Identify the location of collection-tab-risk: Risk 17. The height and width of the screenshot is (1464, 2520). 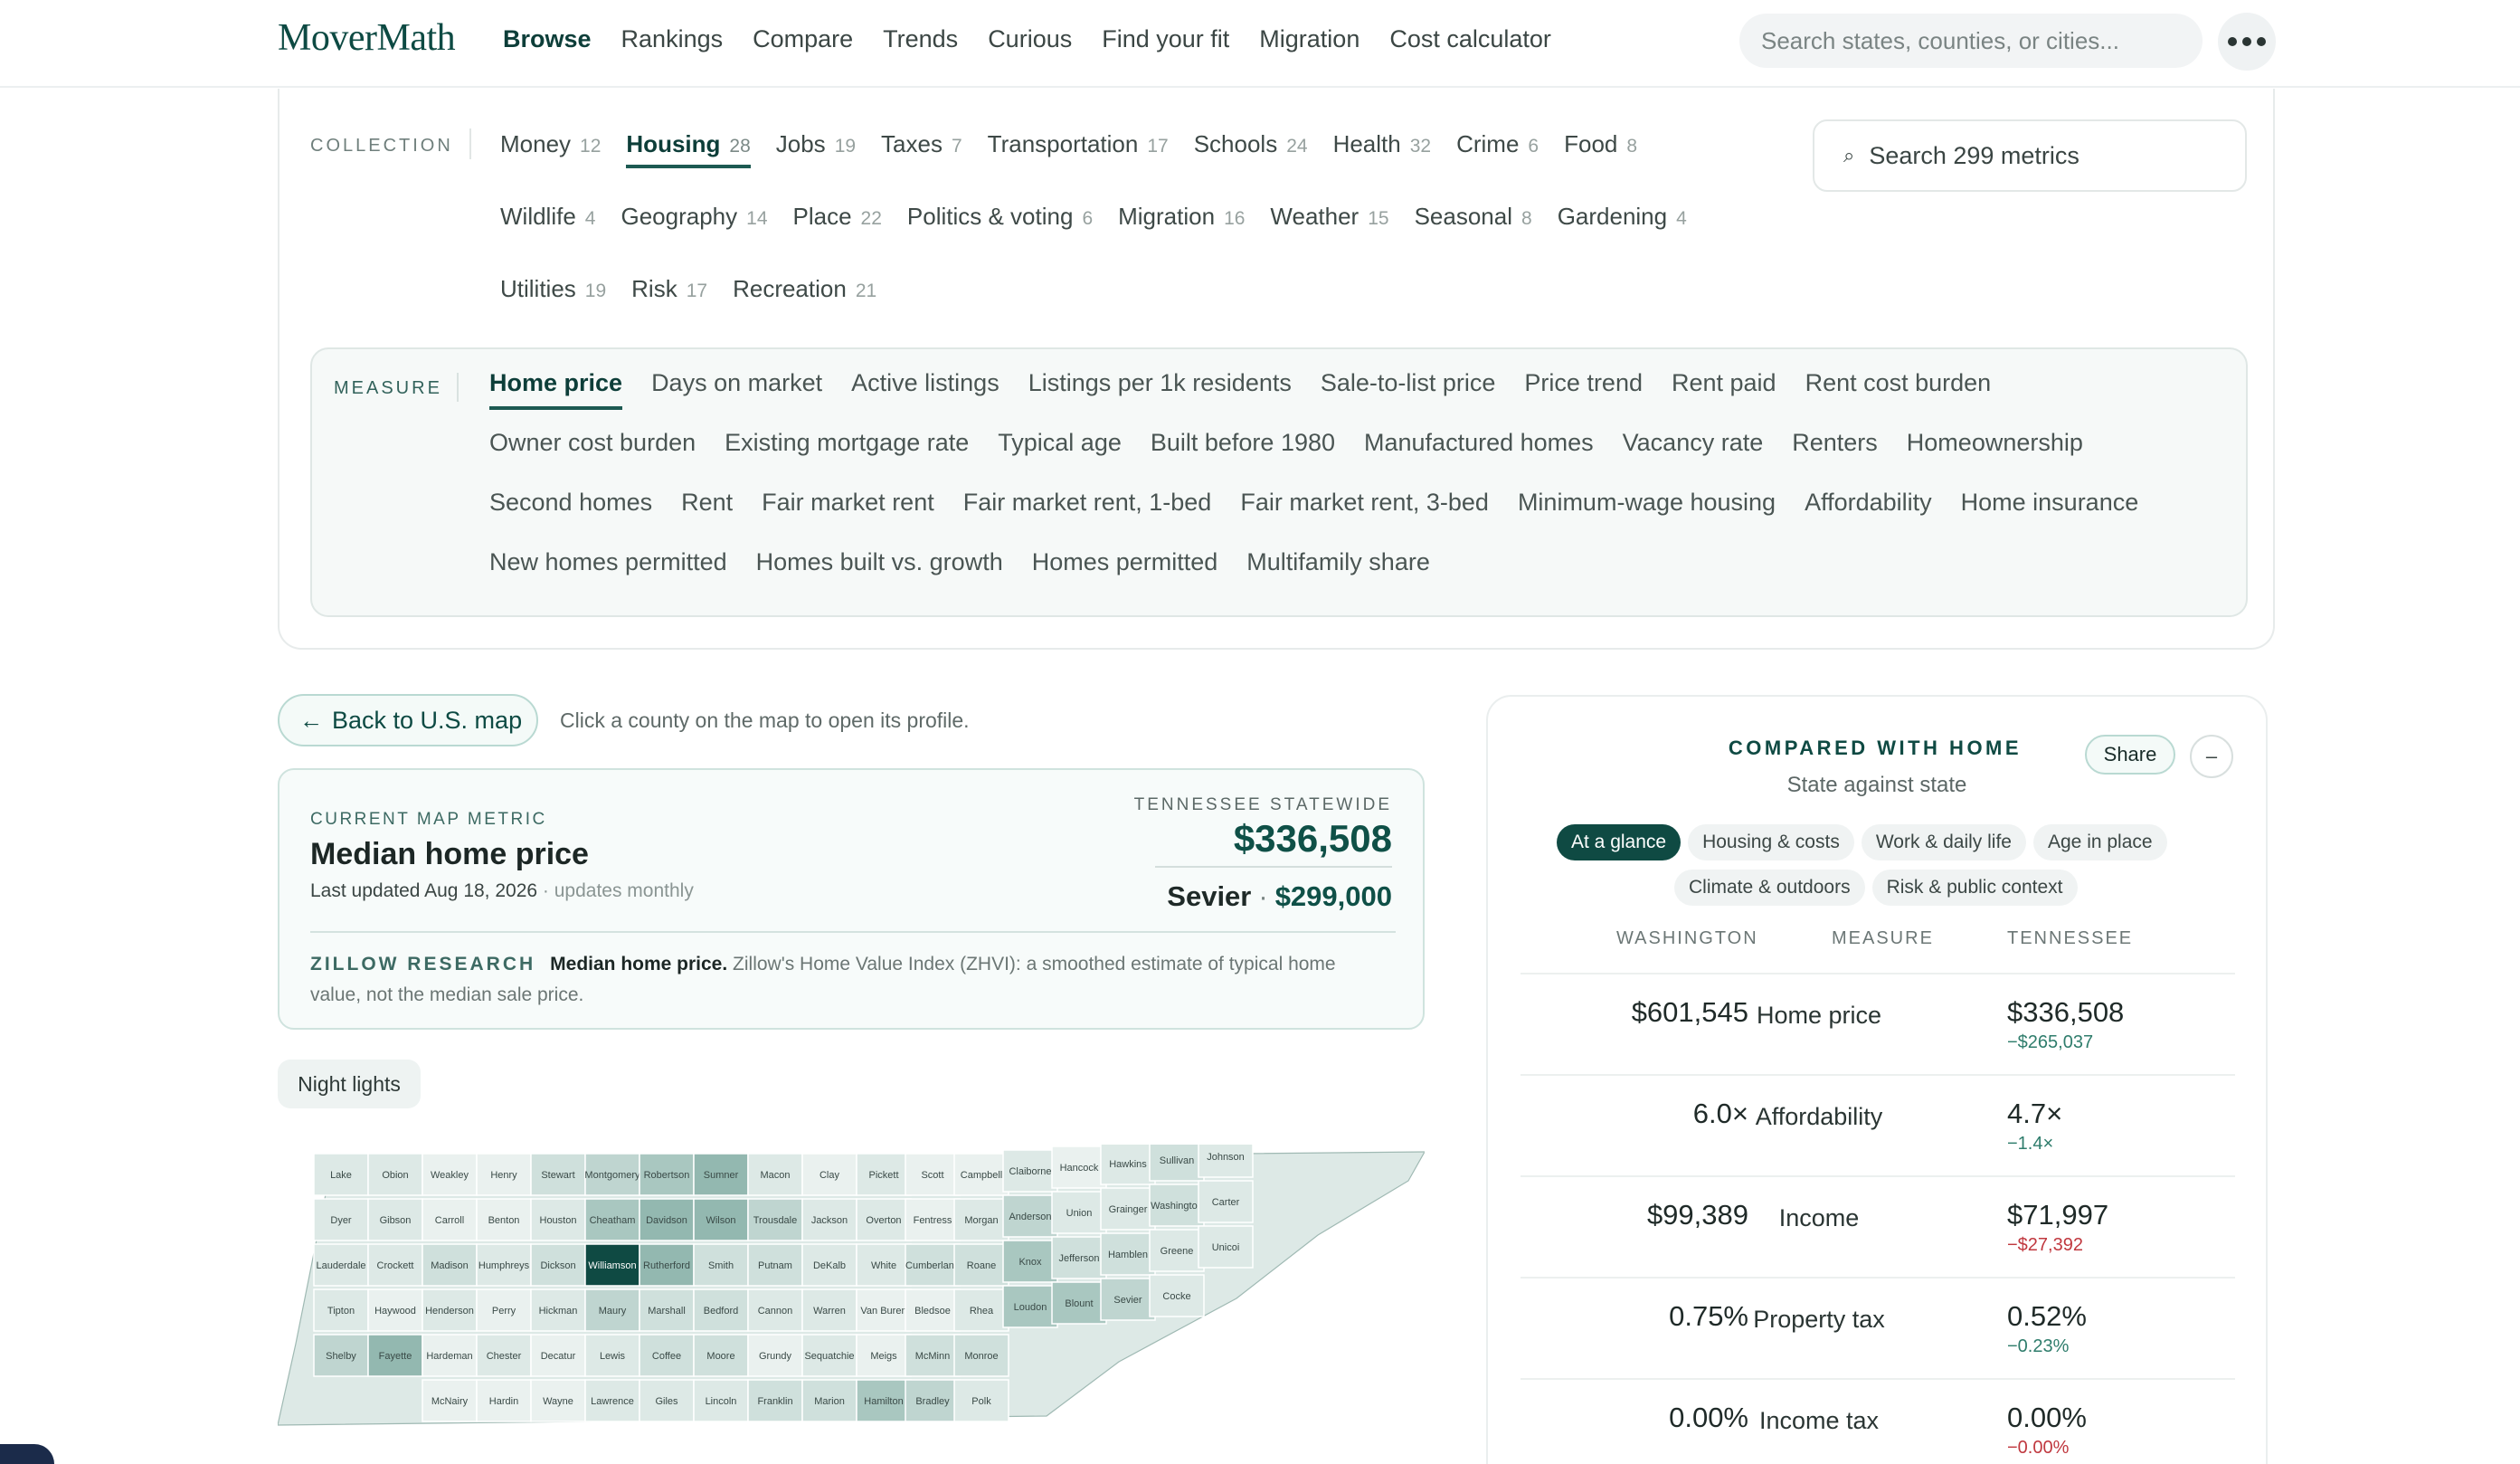
(669, 294).